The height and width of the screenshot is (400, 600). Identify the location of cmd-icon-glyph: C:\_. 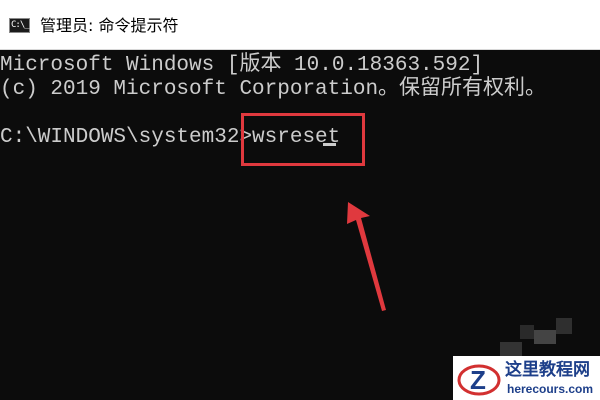
(20, 25).